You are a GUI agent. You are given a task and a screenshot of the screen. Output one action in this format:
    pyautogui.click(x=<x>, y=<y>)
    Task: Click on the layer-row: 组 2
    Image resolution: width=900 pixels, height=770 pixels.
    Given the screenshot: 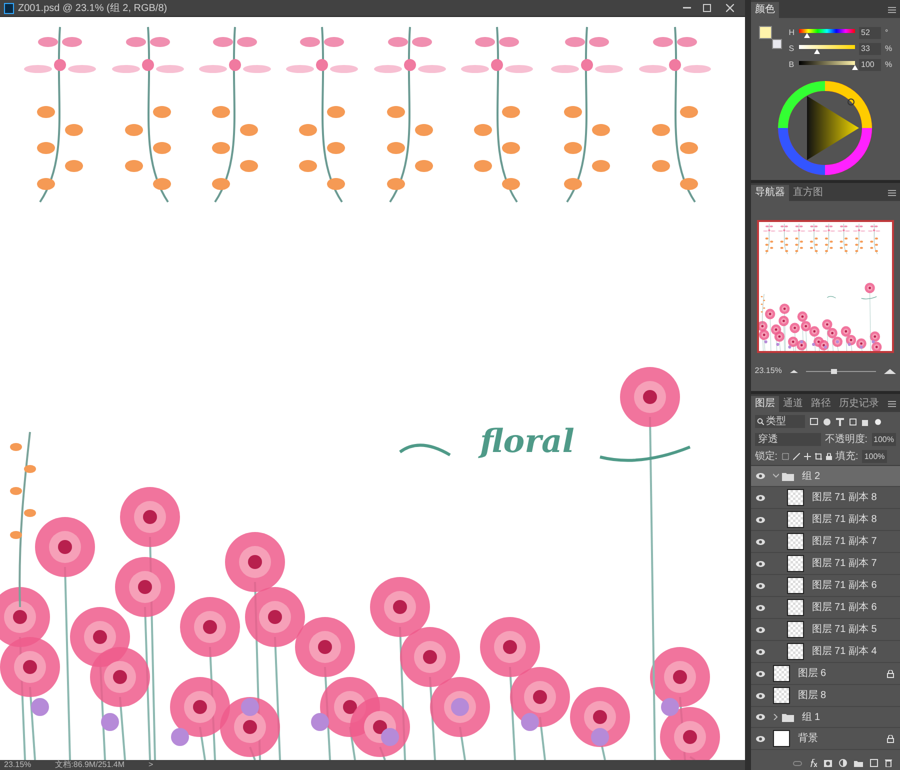 What is the action you would take?
    pyautogui.click(x=825, y=476)
    